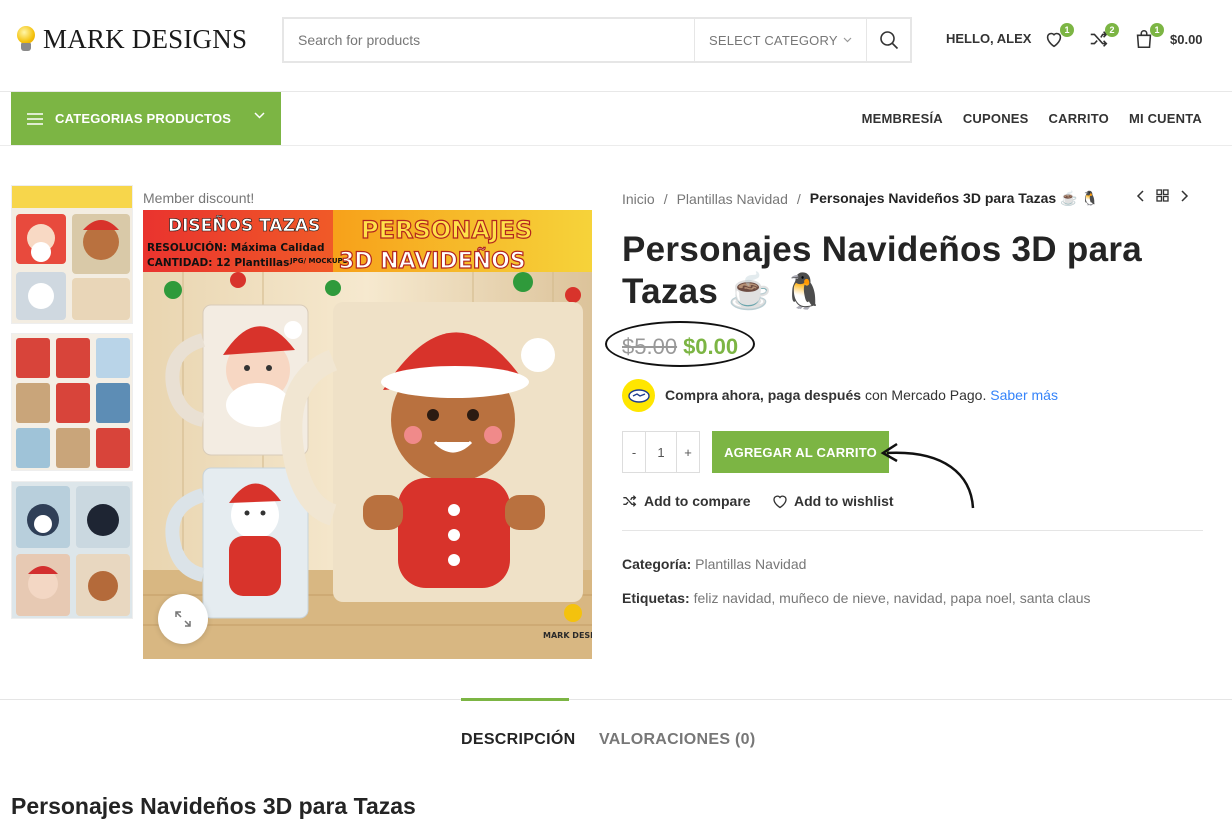  What do you see at coordinates (773, 40) in the screenshot?
I see `category-select-label: SELECT CATEGORY` at bounding box center [773, 40].